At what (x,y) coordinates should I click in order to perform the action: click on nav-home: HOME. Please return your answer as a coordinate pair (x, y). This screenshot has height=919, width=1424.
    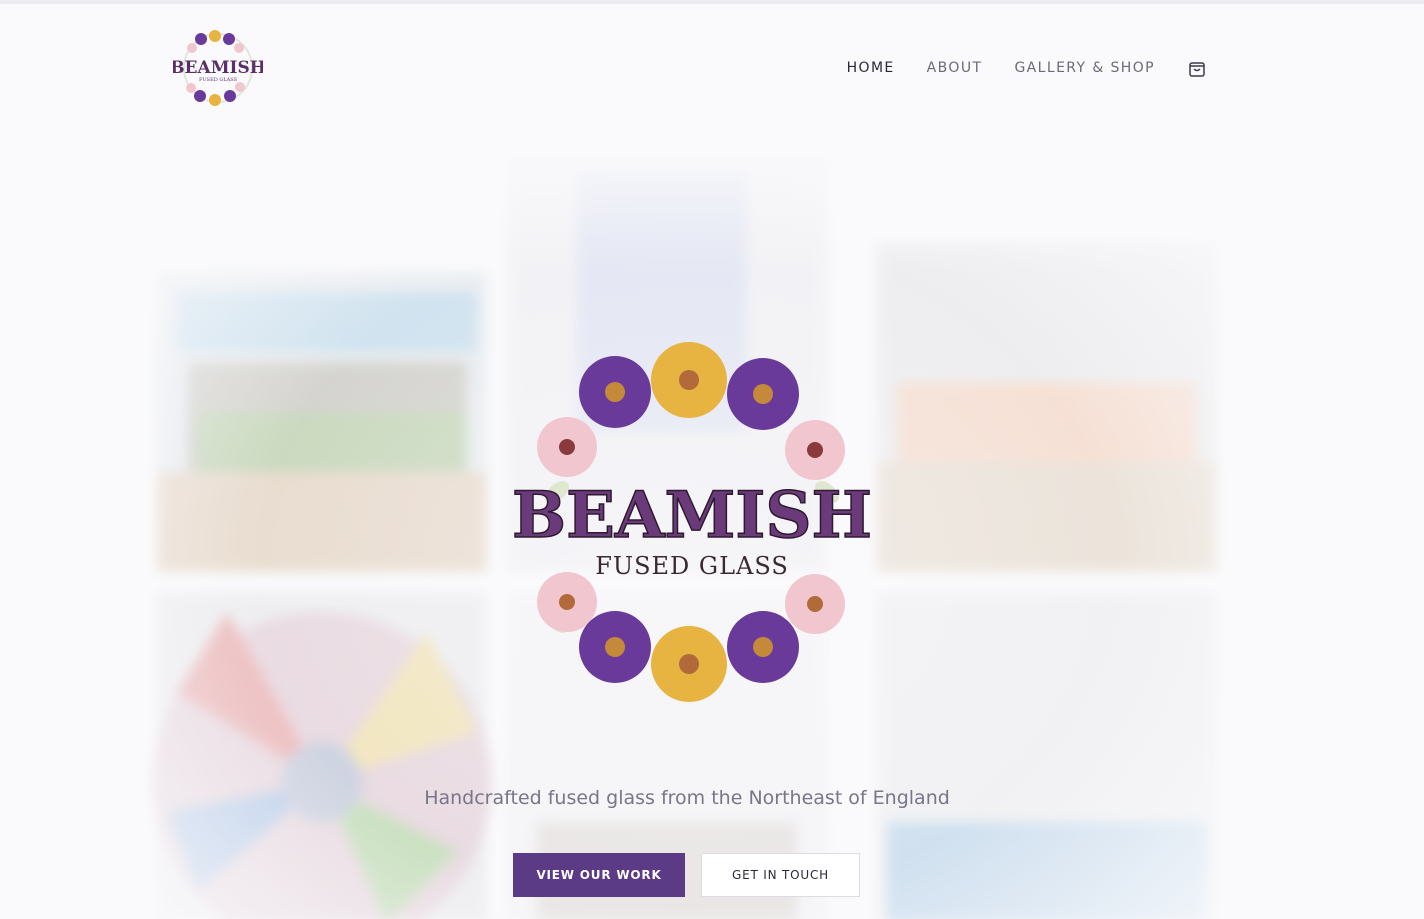
    Looking at the image, I should click on (871, 68).